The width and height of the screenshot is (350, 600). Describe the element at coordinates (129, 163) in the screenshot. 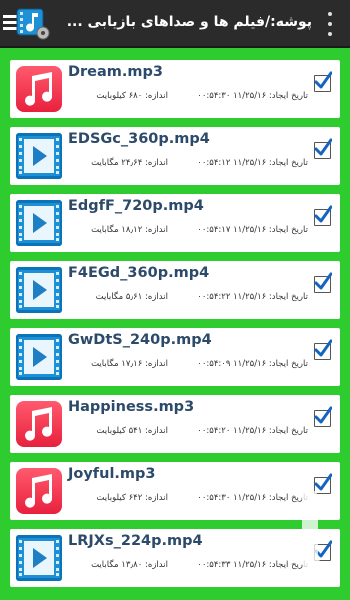

I see `file-size: اندازه: ۲۴٫۶۴ مگابایت` at that location.